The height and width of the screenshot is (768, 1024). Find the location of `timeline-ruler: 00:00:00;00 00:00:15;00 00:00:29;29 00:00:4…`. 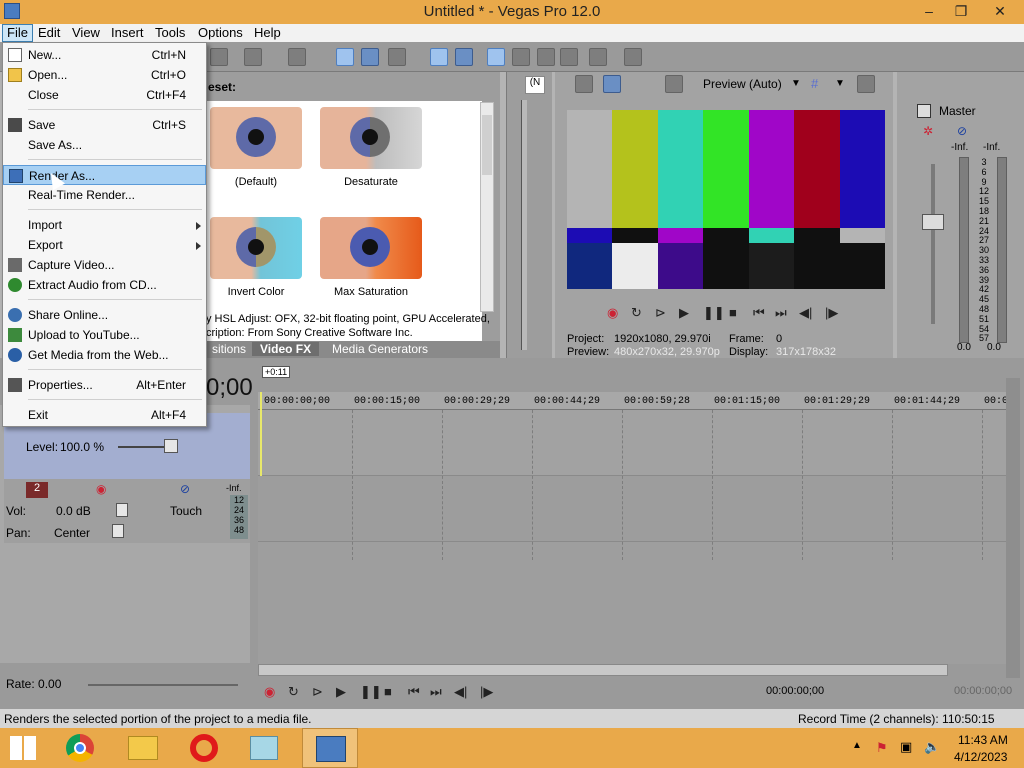

timeline-ruler: 00:00:00;00 00:00:15;00 00:00:29;29 00:00:4… is located at coordinates (633, 401).